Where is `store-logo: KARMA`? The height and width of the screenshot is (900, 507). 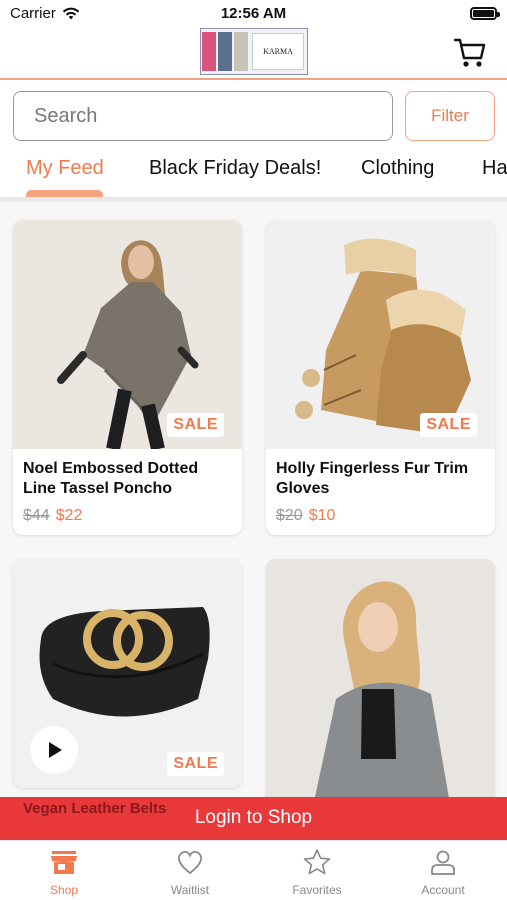 store-logo: KARMA is located at coordinates (254, 51).